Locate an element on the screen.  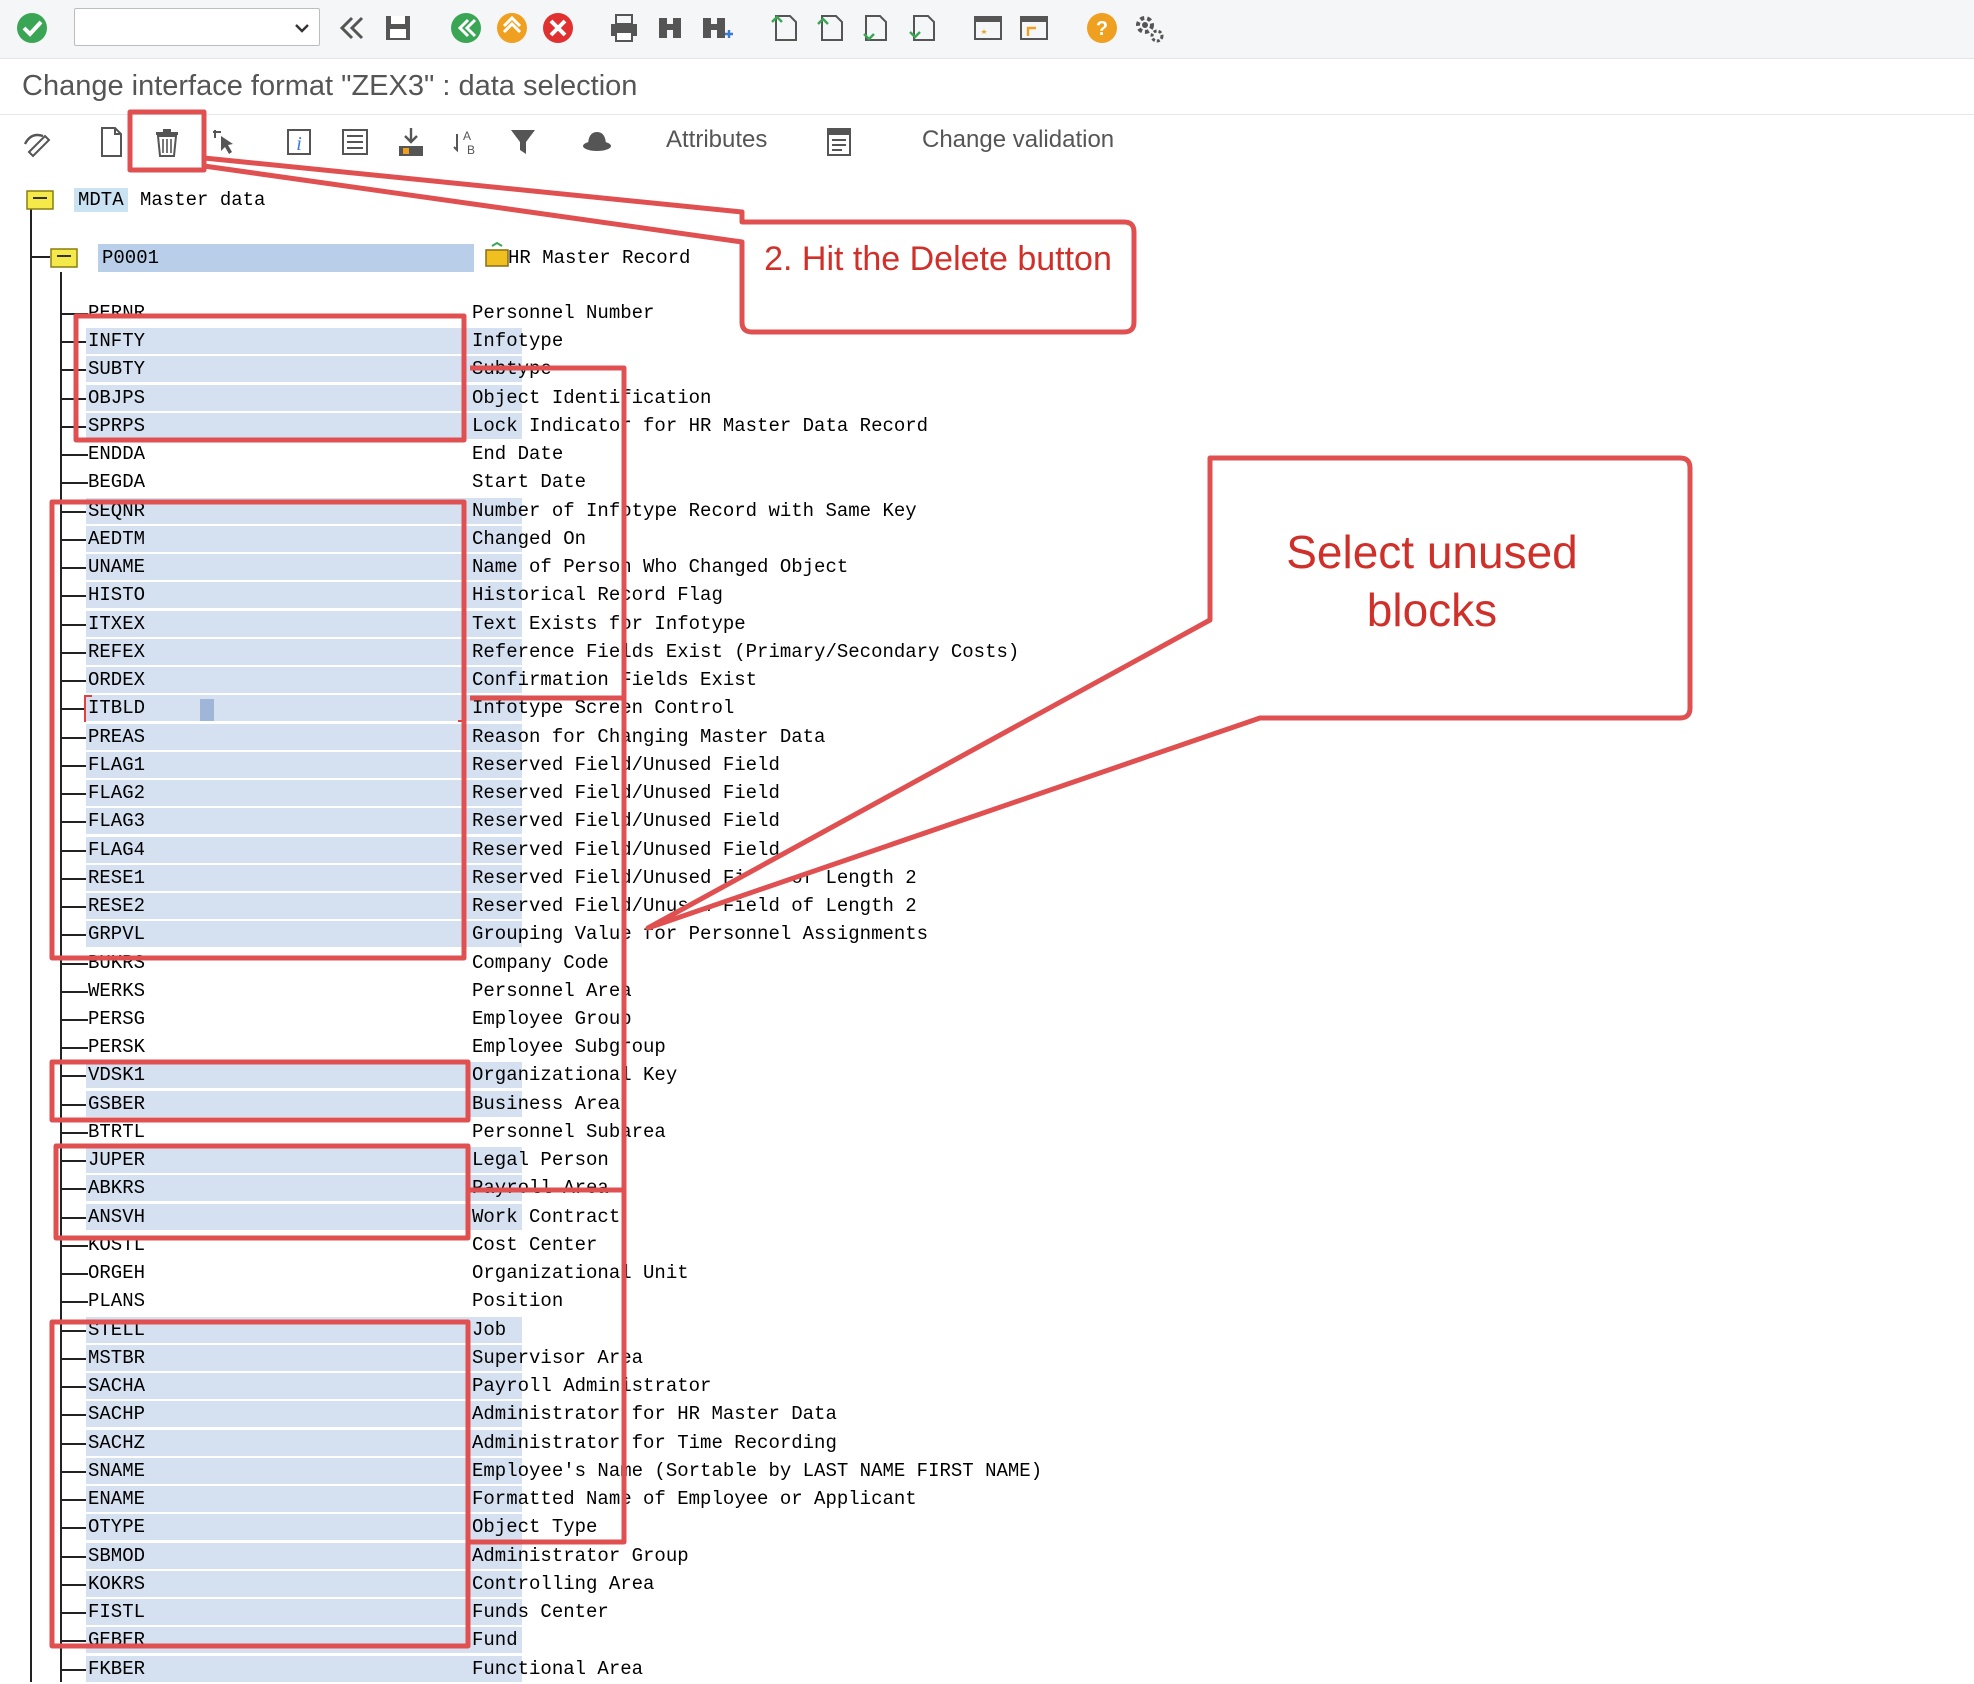
tree-field-row: SBMOD Administrator Group is located at coordinates (1010, 1556).